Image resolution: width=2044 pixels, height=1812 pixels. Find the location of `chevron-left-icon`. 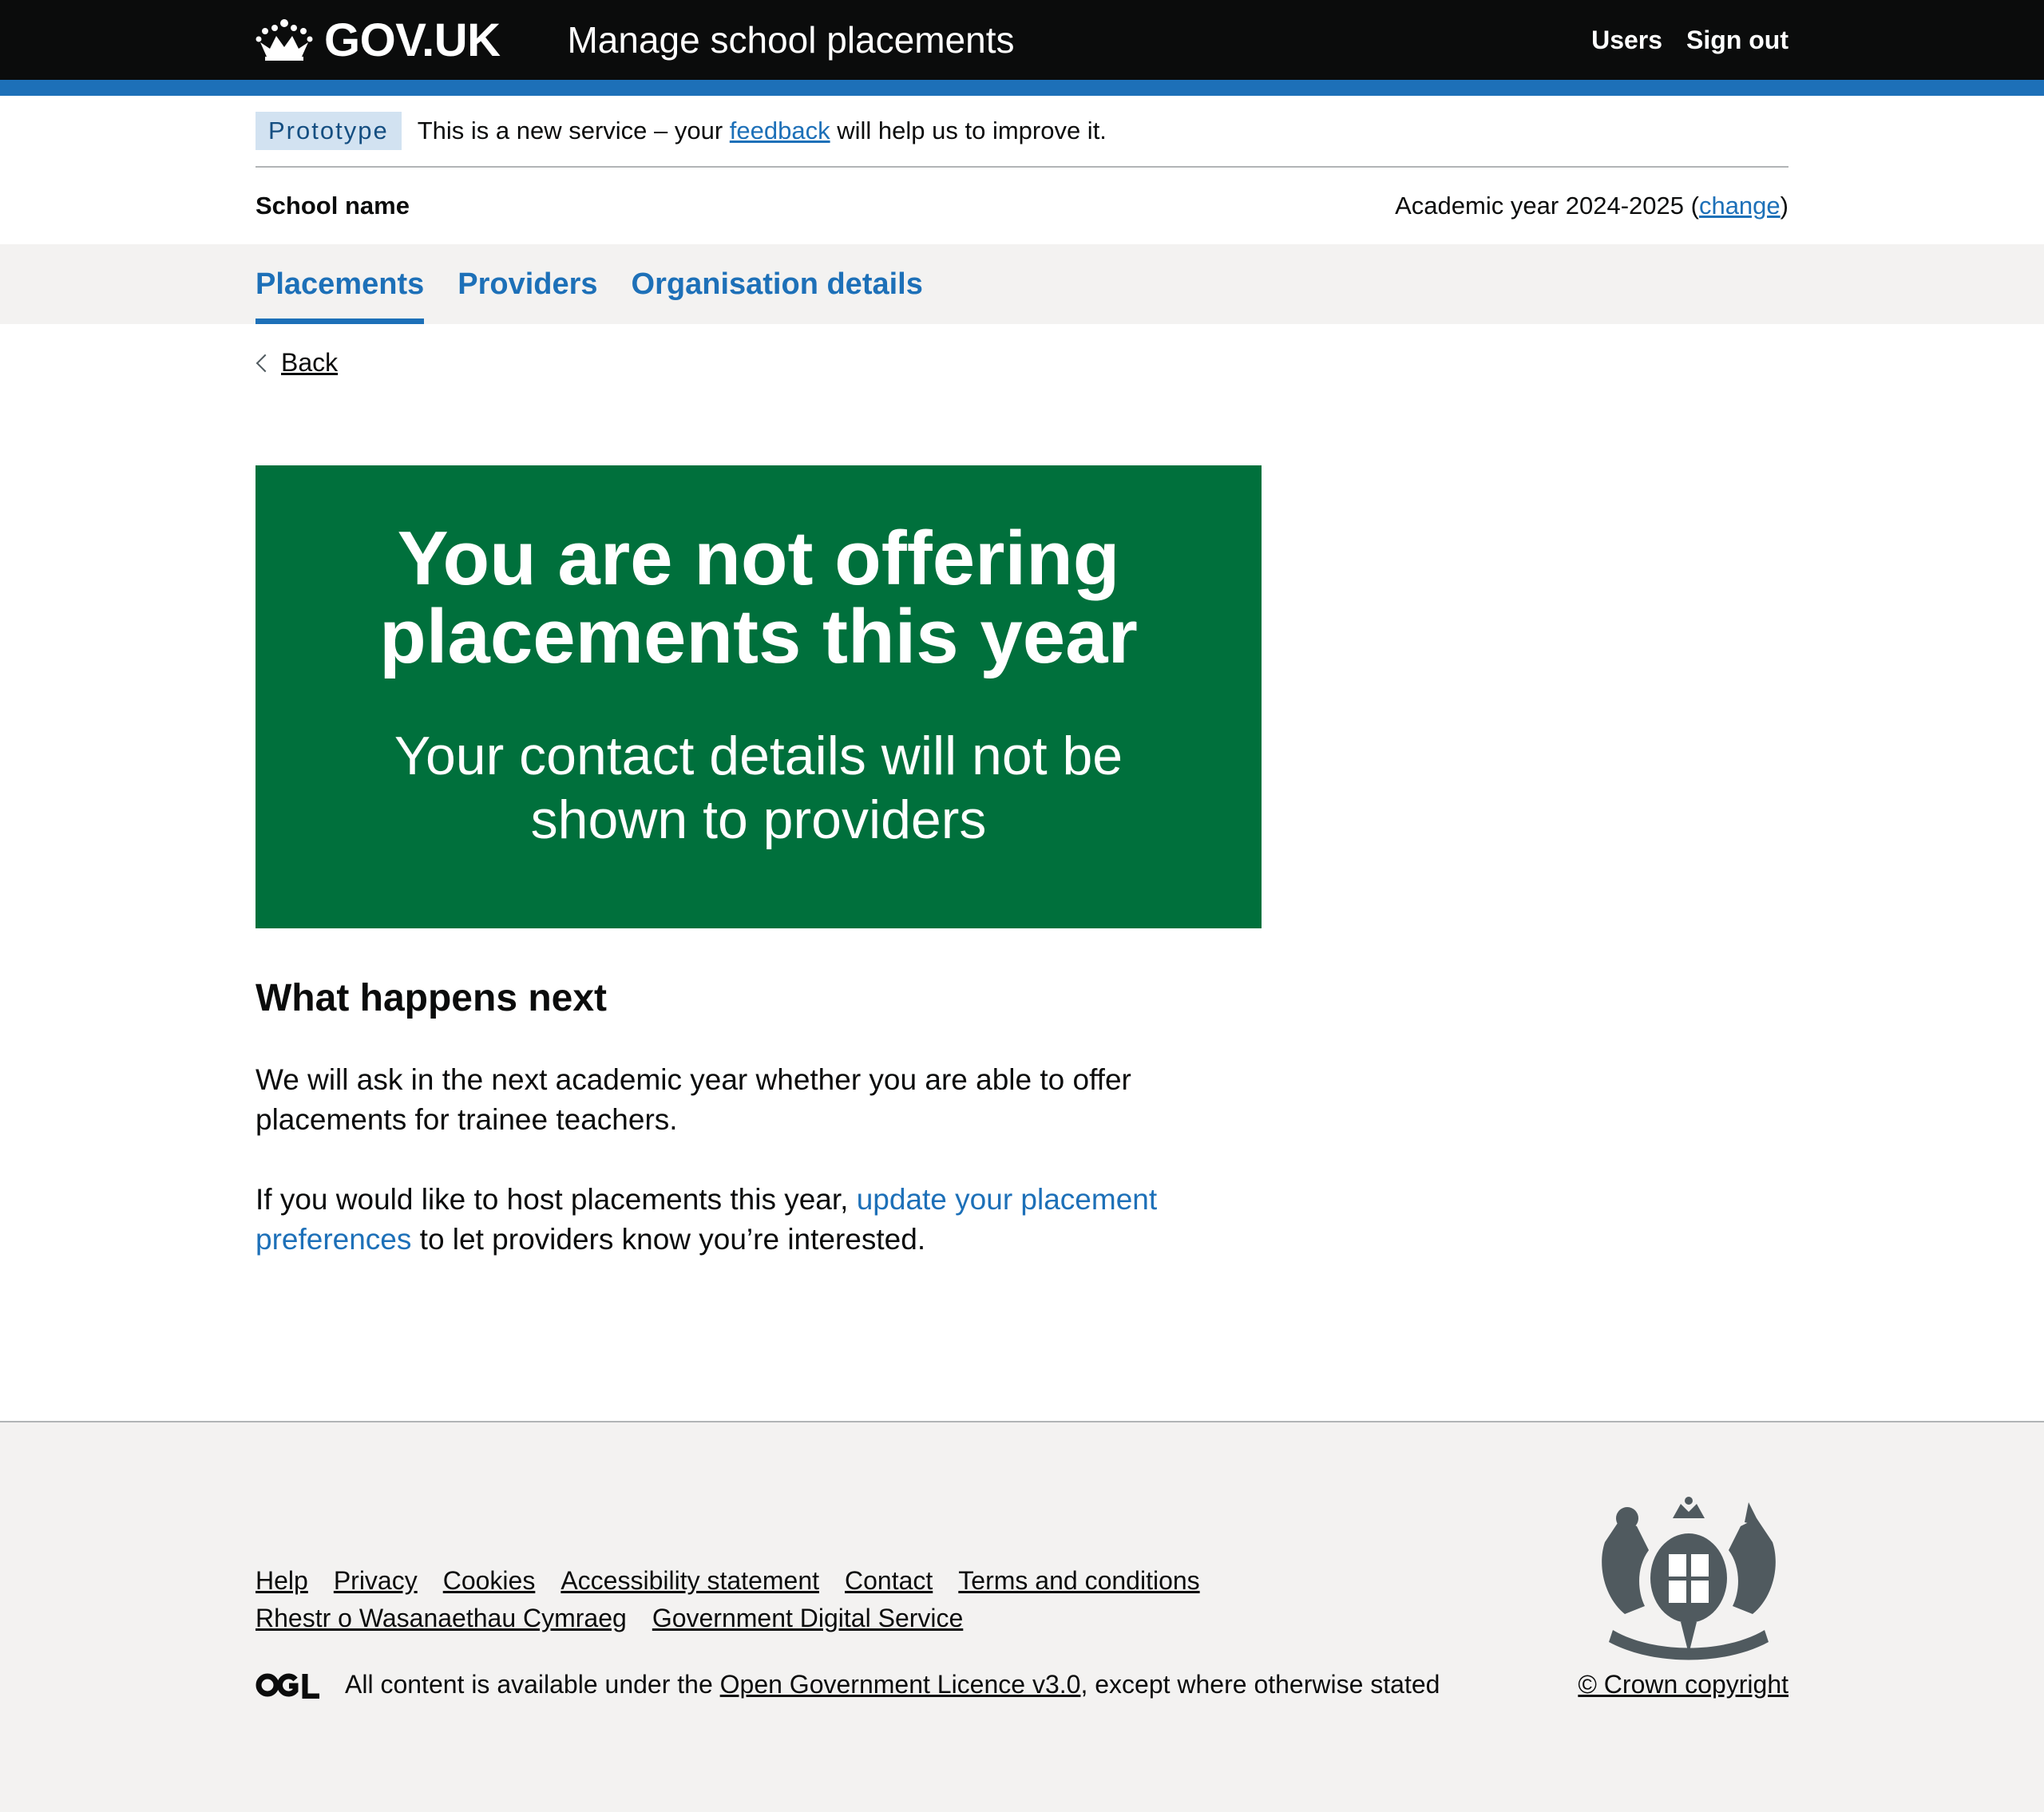

chevron-left-icon is located at coordinates (265, 363).